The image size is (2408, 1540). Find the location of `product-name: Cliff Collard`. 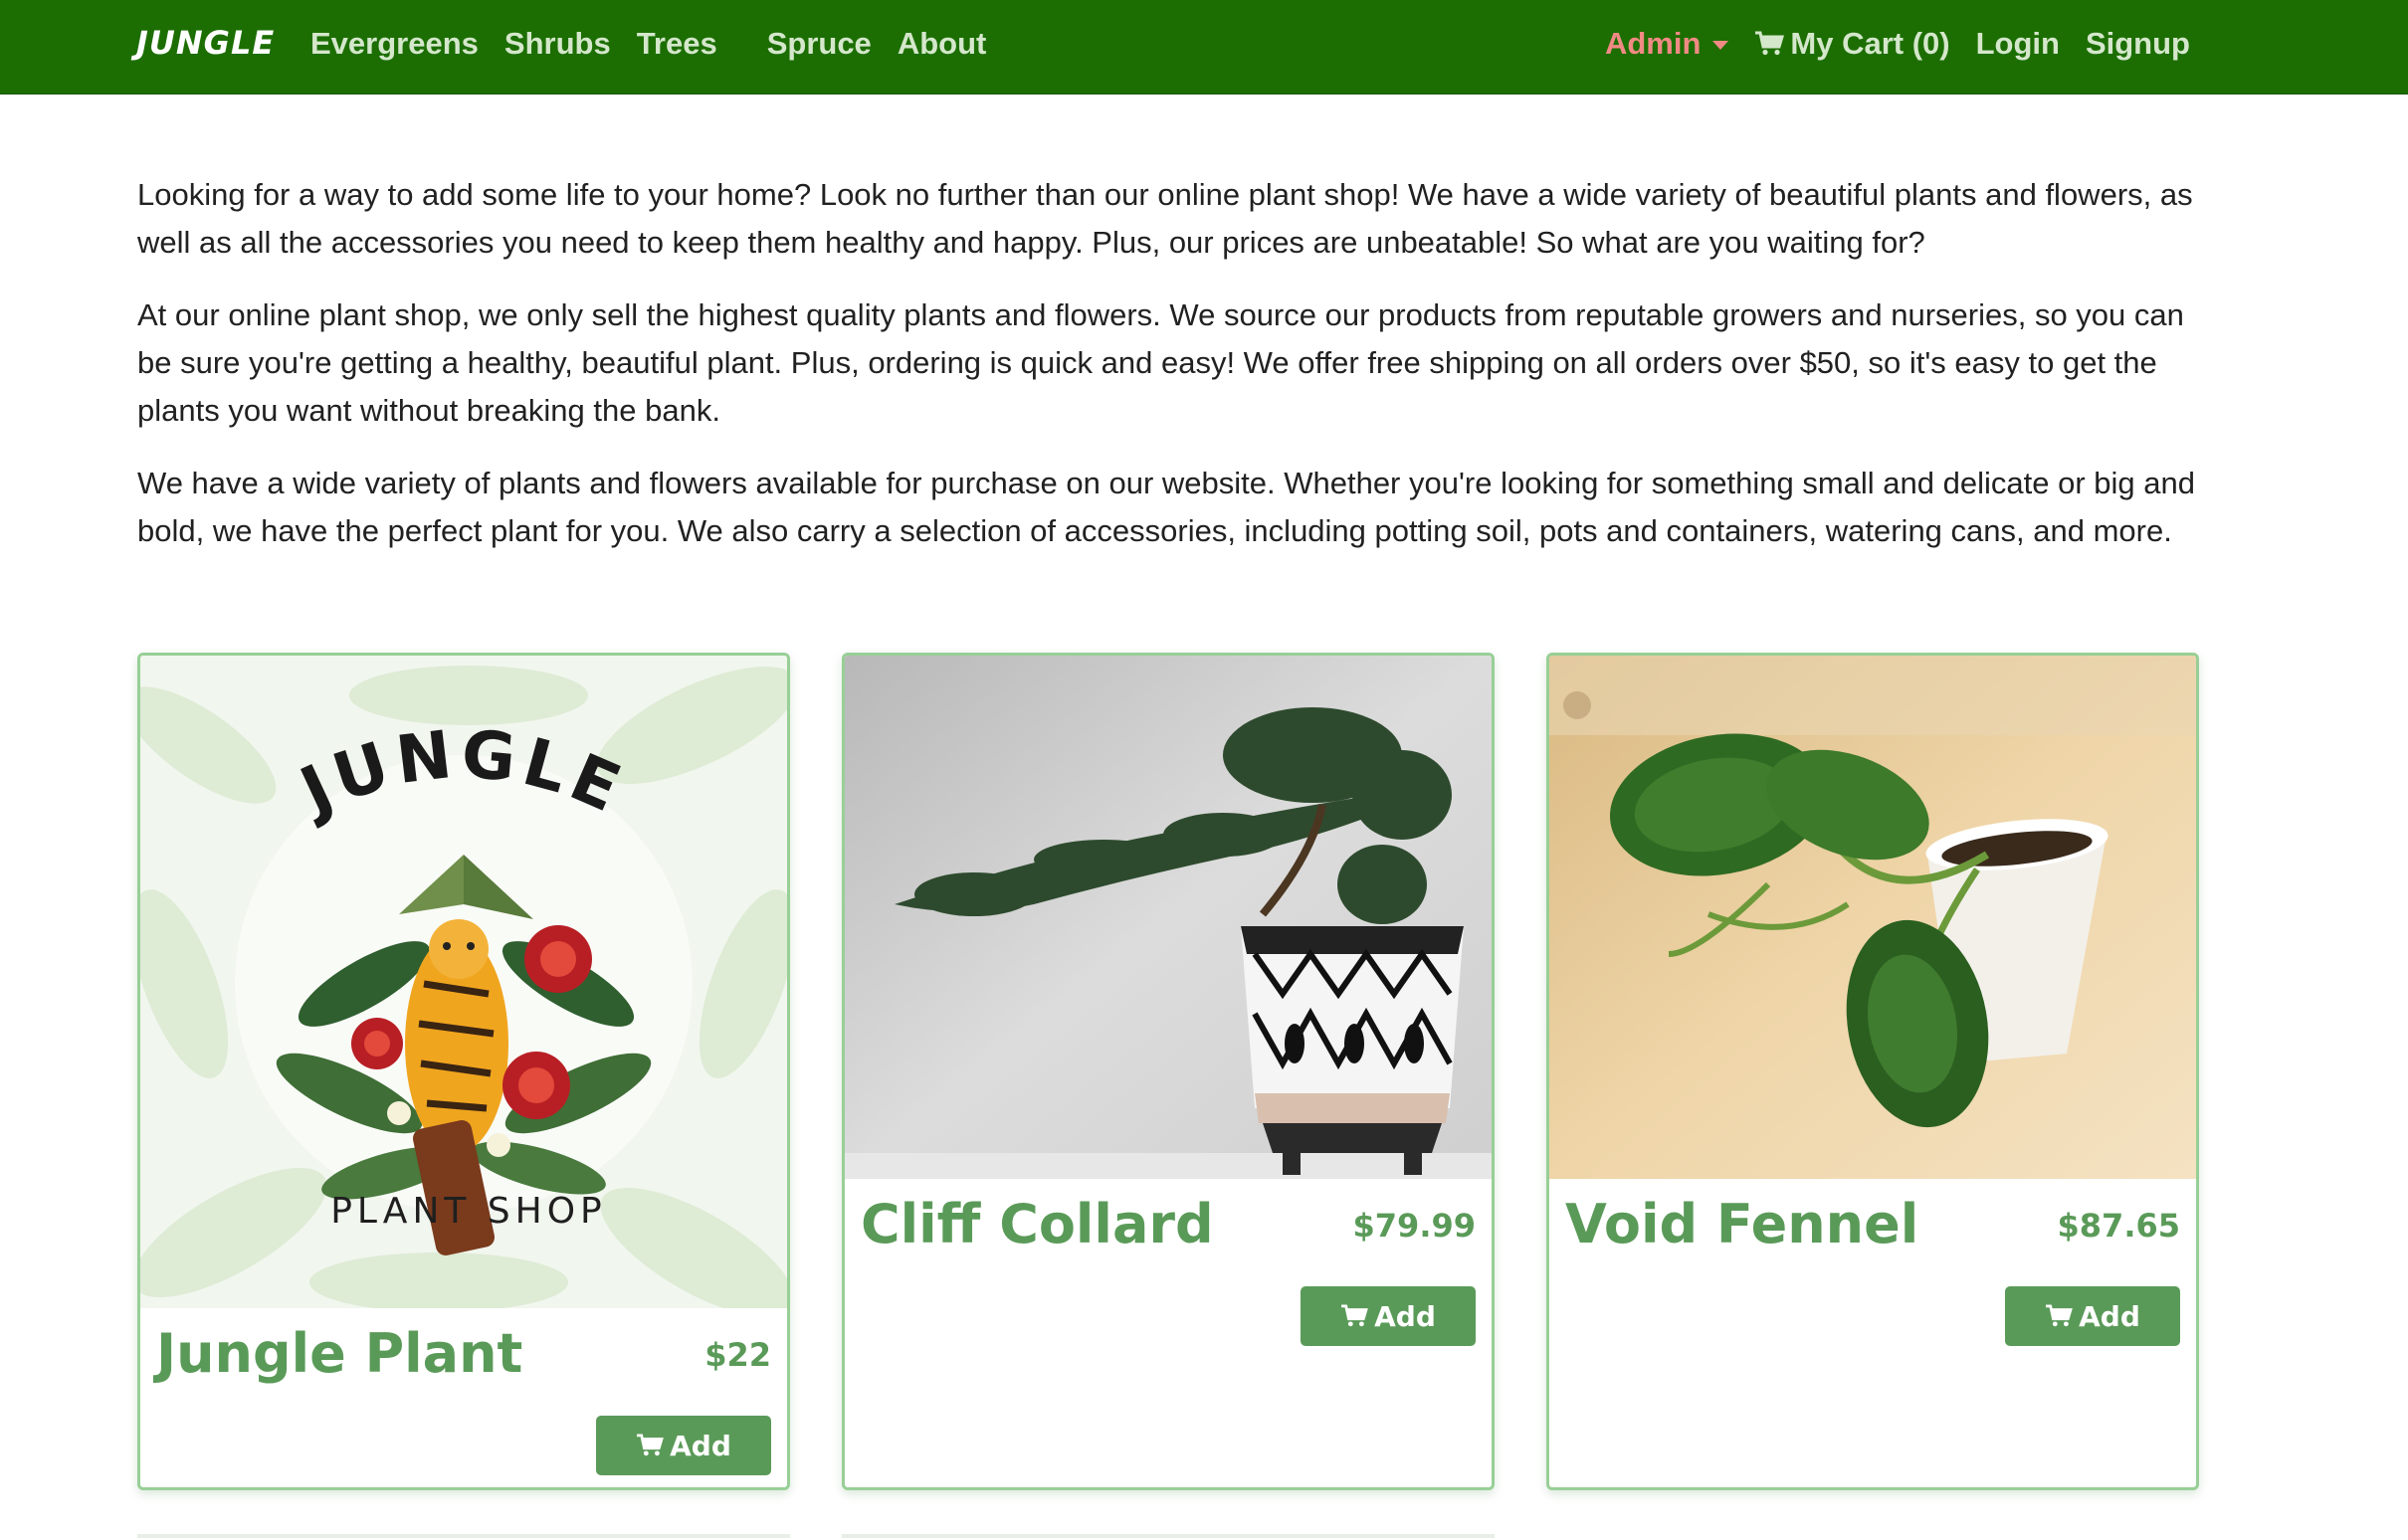

product-name: Cliff Collard is located at coordinates (1037, 1224).